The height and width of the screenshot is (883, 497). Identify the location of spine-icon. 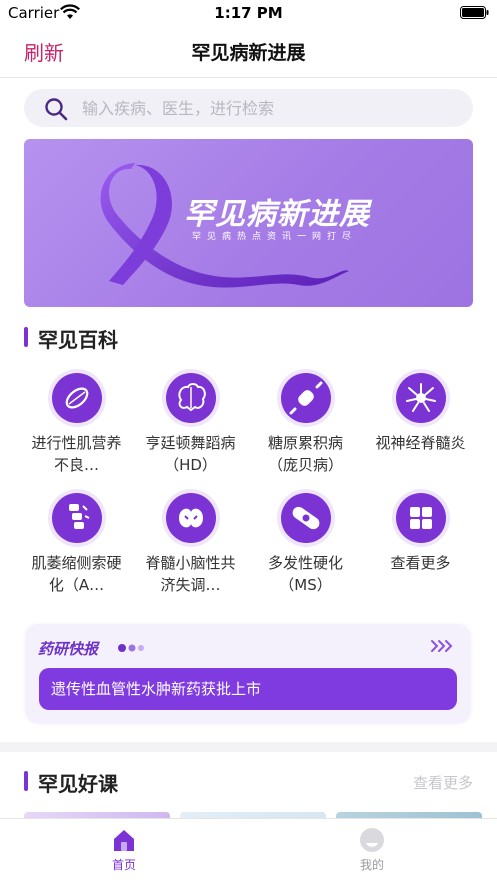
(76, 518).